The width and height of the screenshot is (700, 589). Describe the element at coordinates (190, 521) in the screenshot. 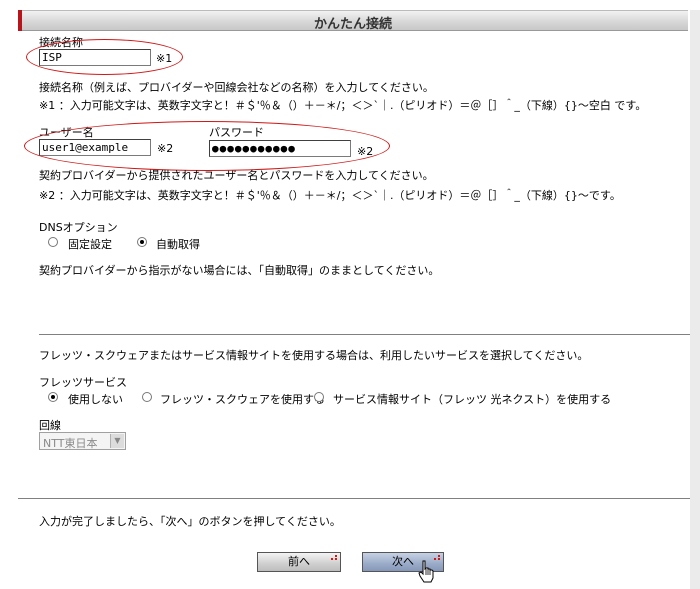

I see `footer-instruction: 入力が完了しましたら、「次へ」のボタンを押してください。` at that location.